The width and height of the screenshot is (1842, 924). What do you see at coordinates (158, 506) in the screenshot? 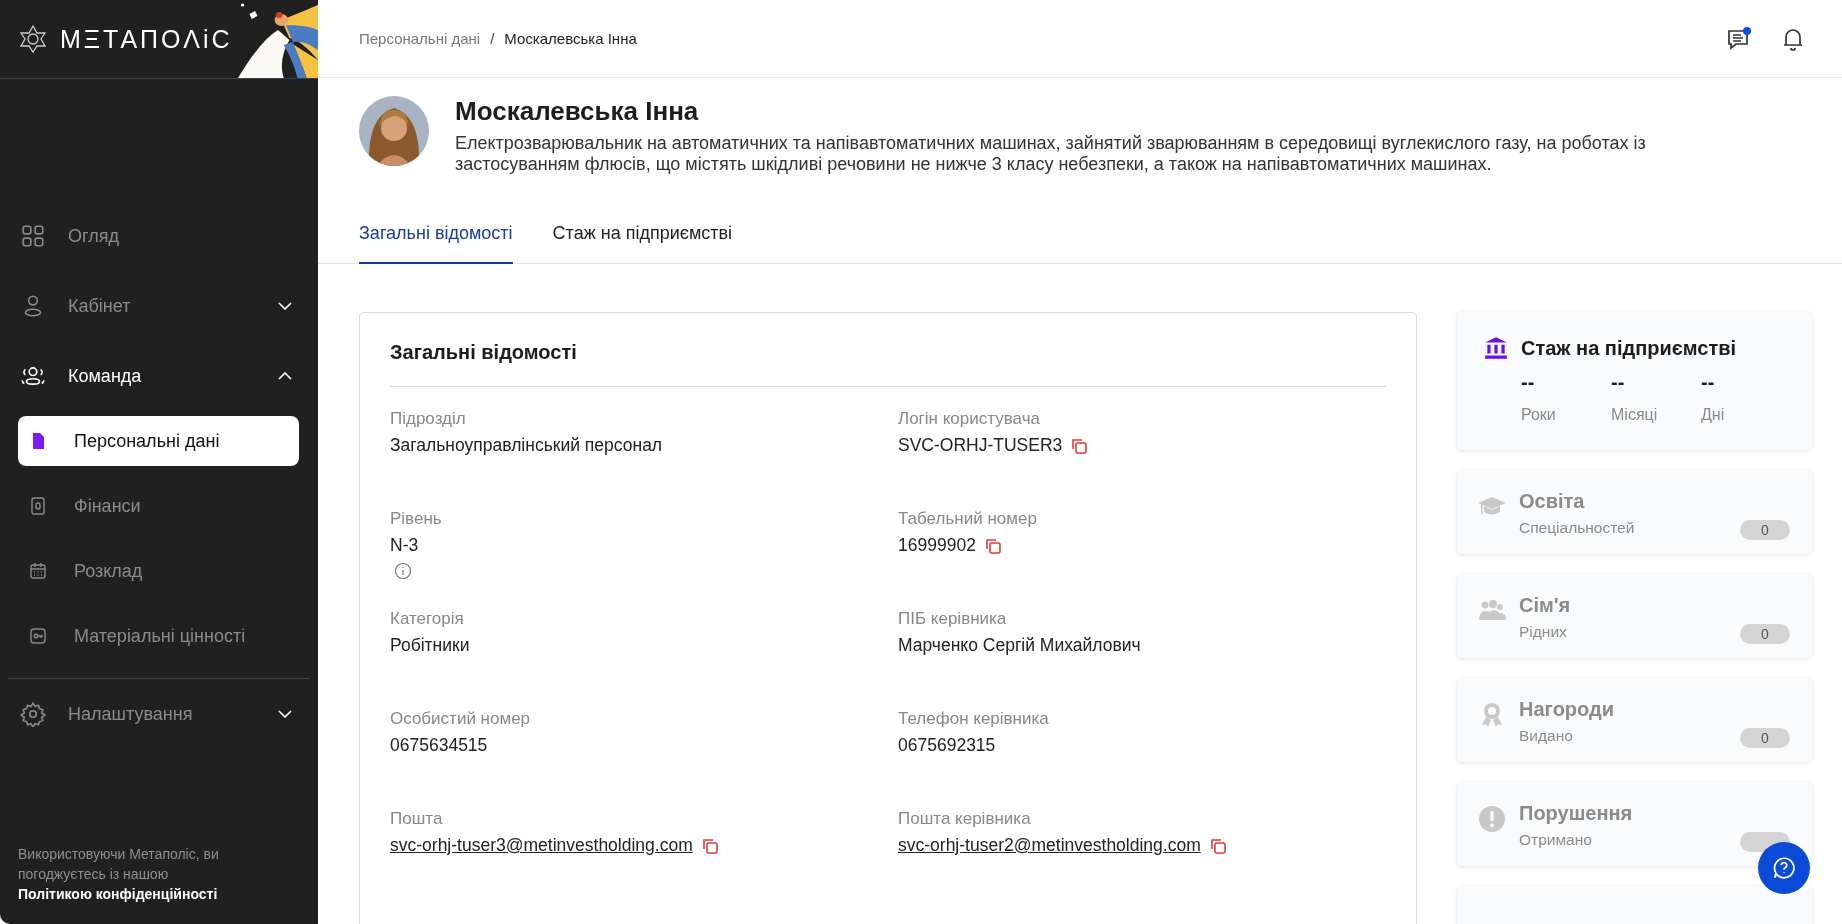
I see `nav-subitem: Фінанси` at bounding box center [158, 506].